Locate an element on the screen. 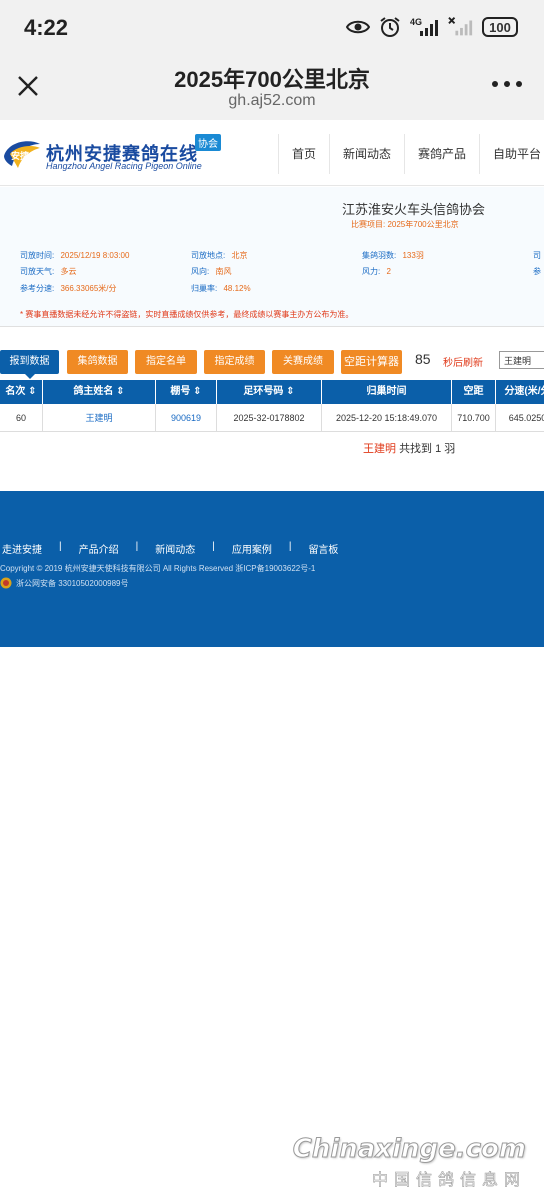 The image size is (544, 1200). release-place-value: 北京 is located at coordinates (239, 255).